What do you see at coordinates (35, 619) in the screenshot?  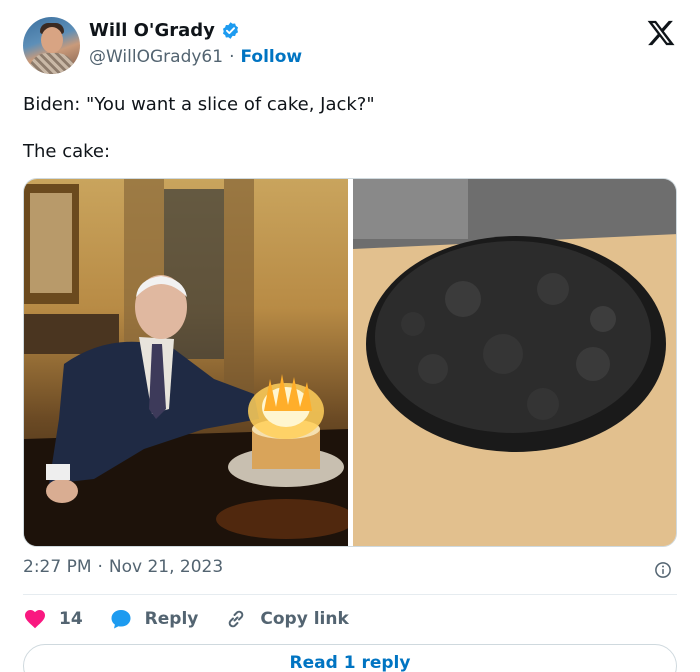 I see `heart-icon` at bounding box center [35, 619].